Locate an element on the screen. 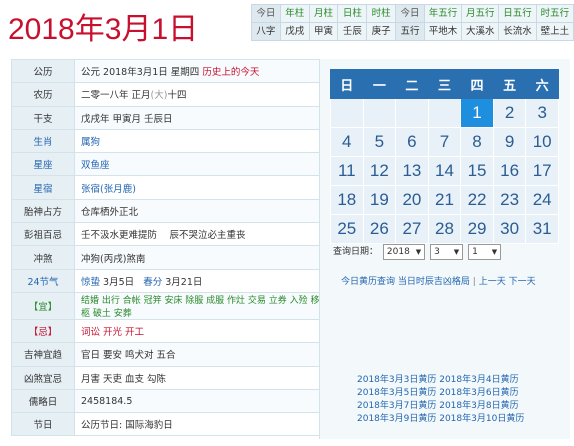  calendar-day: 21 is located at coordinates (444, 200).